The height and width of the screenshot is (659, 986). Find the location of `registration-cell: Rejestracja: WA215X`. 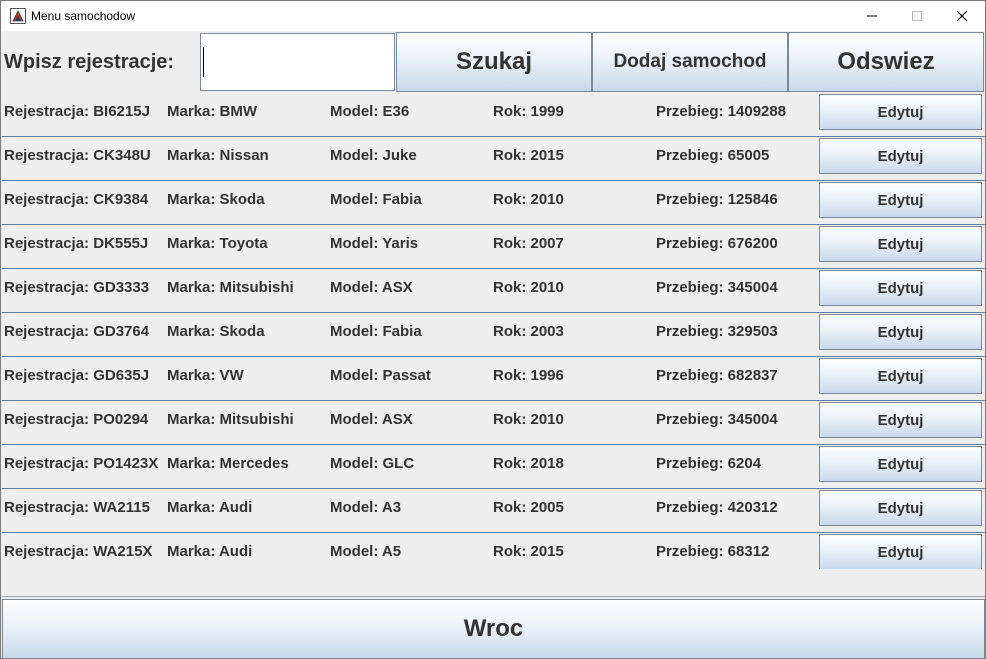

registration-cell: Rejestracja: WA215X is located at coordinates (78, 551).